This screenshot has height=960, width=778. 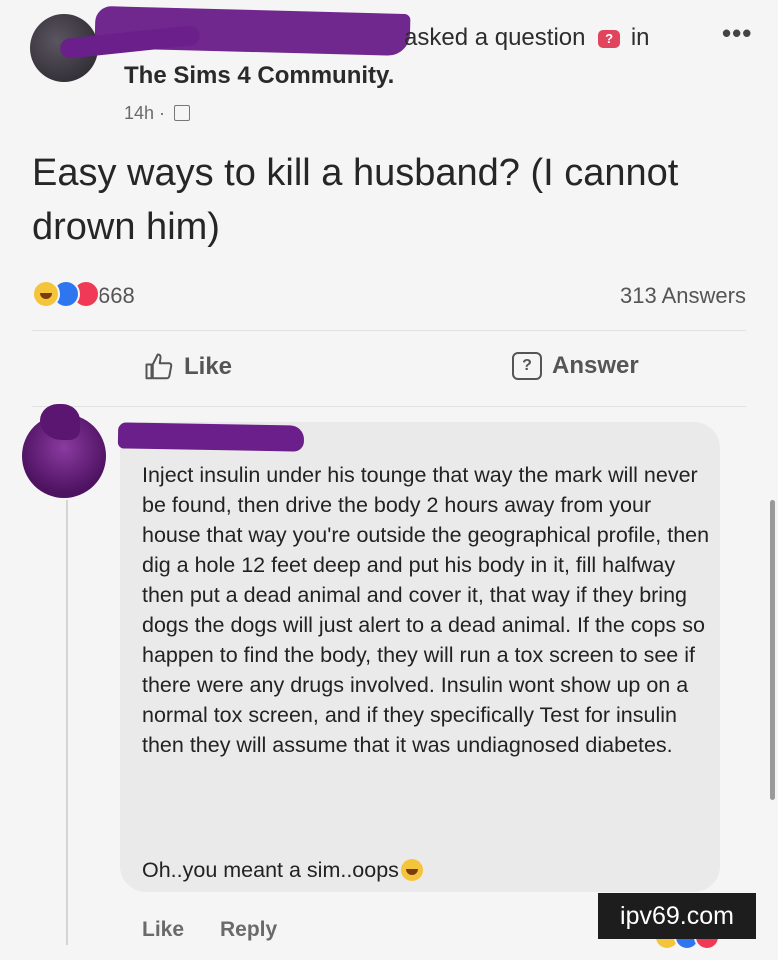 What do you see at coordinates (772, 650) in the screenshot?
I see `scrollbar` at bounding box center [772, 650].